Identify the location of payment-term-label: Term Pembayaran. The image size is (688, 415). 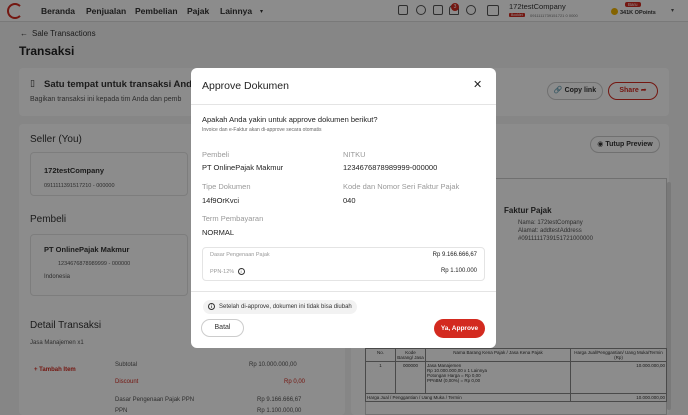
(233, 218).